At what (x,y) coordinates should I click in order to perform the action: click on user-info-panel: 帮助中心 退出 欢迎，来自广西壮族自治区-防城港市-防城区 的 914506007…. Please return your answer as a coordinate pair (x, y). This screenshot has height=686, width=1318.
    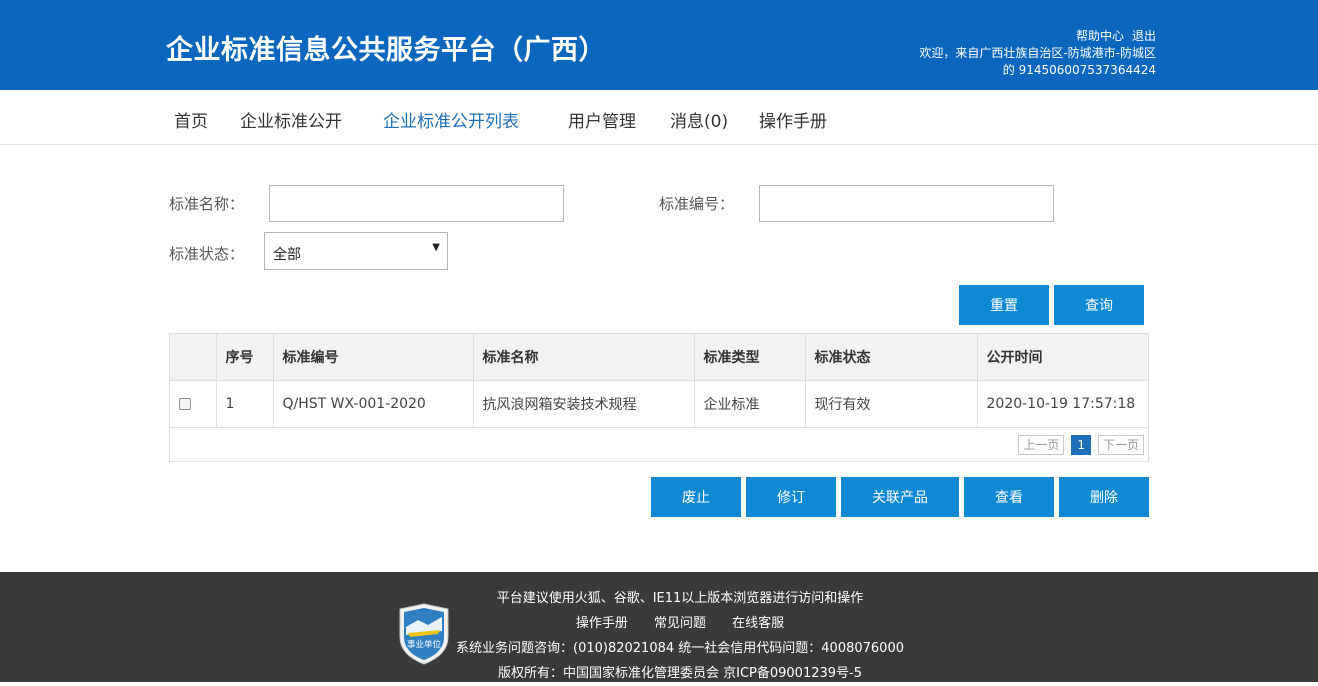
    Looking at the image, I should click on (1037, 53).